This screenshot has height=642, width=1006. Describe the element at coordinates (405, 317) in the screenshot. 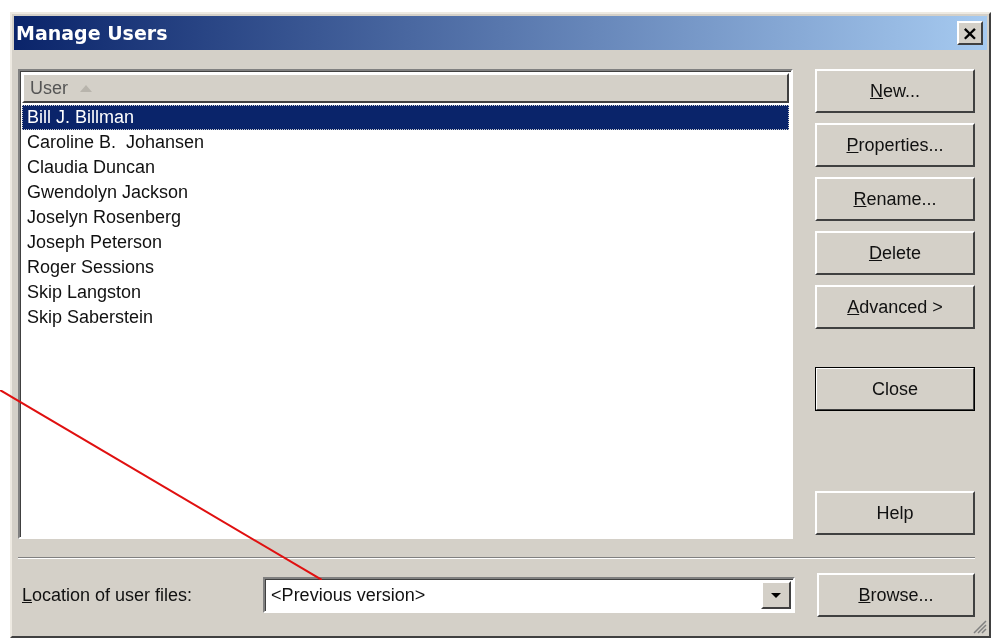

I see `user-row: Skip Saberstein` at that location.